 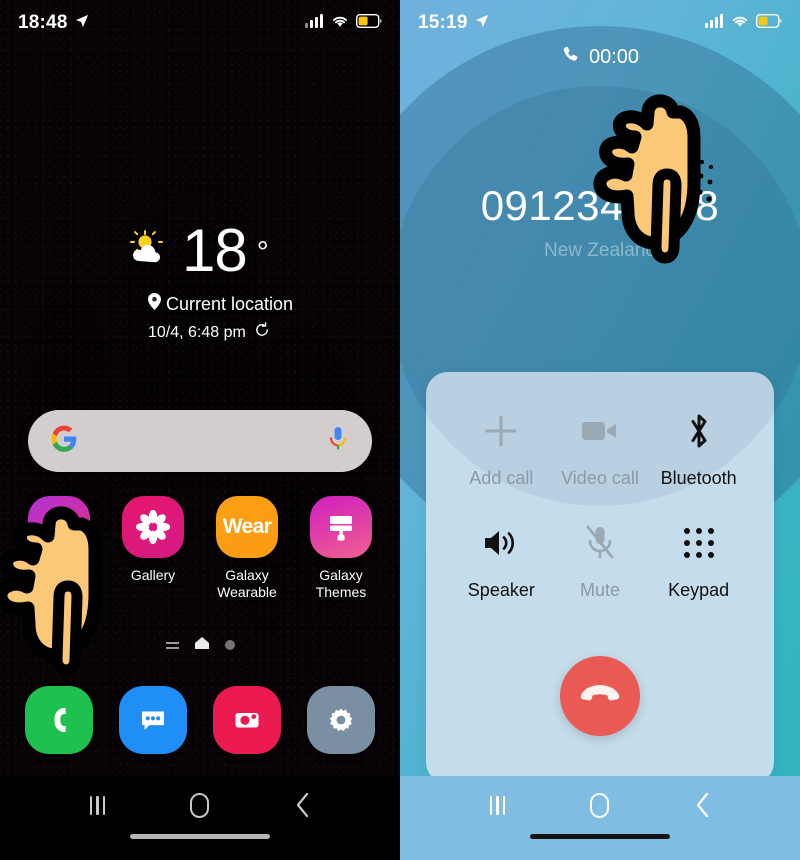 I want to click on bluetooth-icon, so click(x=699, y=431).